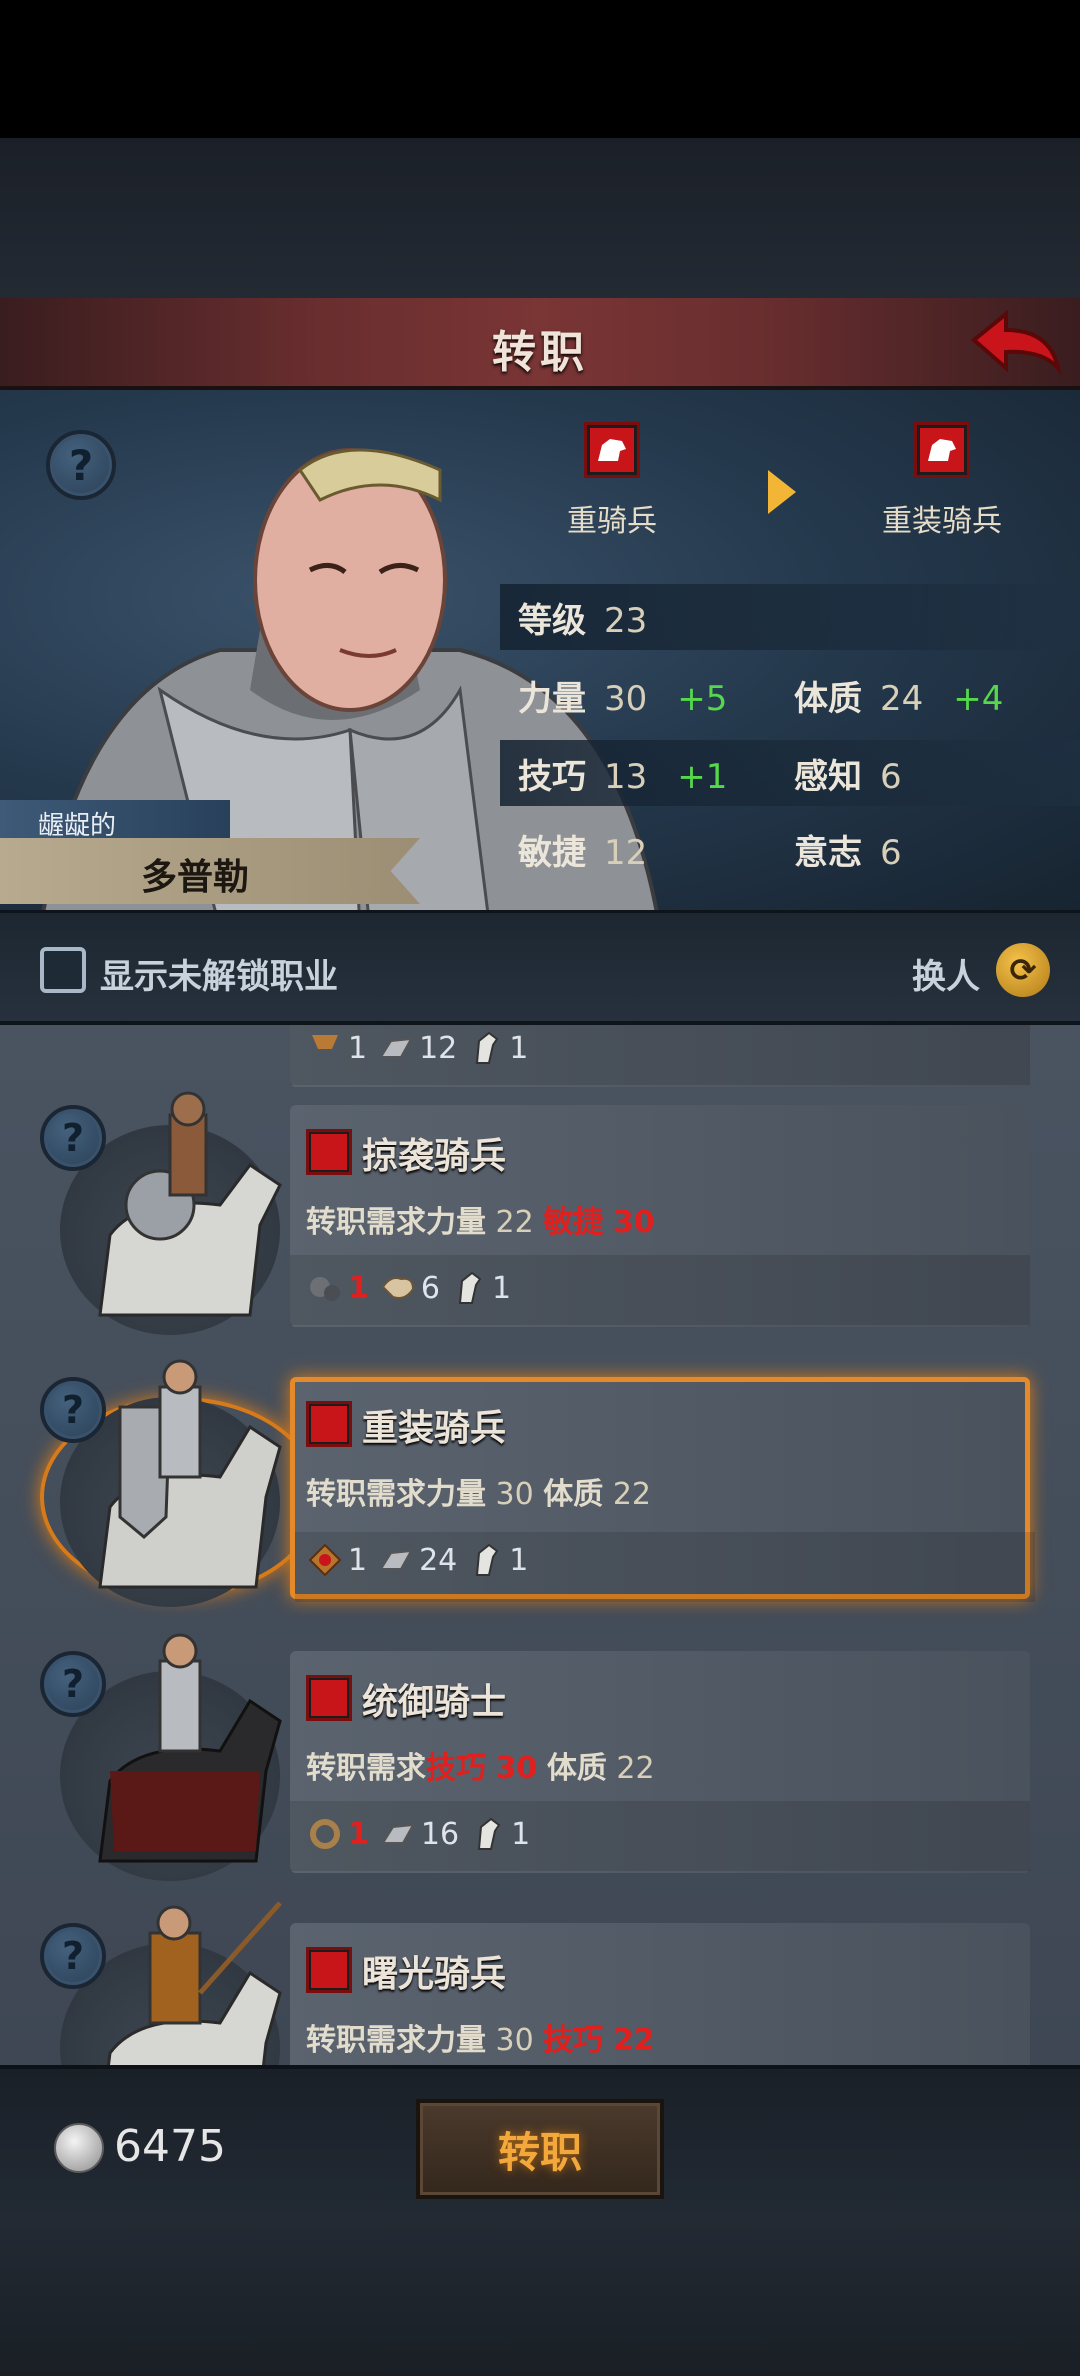 This screenshot has width=1080, height=2376. What do you see at coordinates (210, 871) in the screenshot?
I see `hero-name: 多普勒` at bounding box center [210, 871].